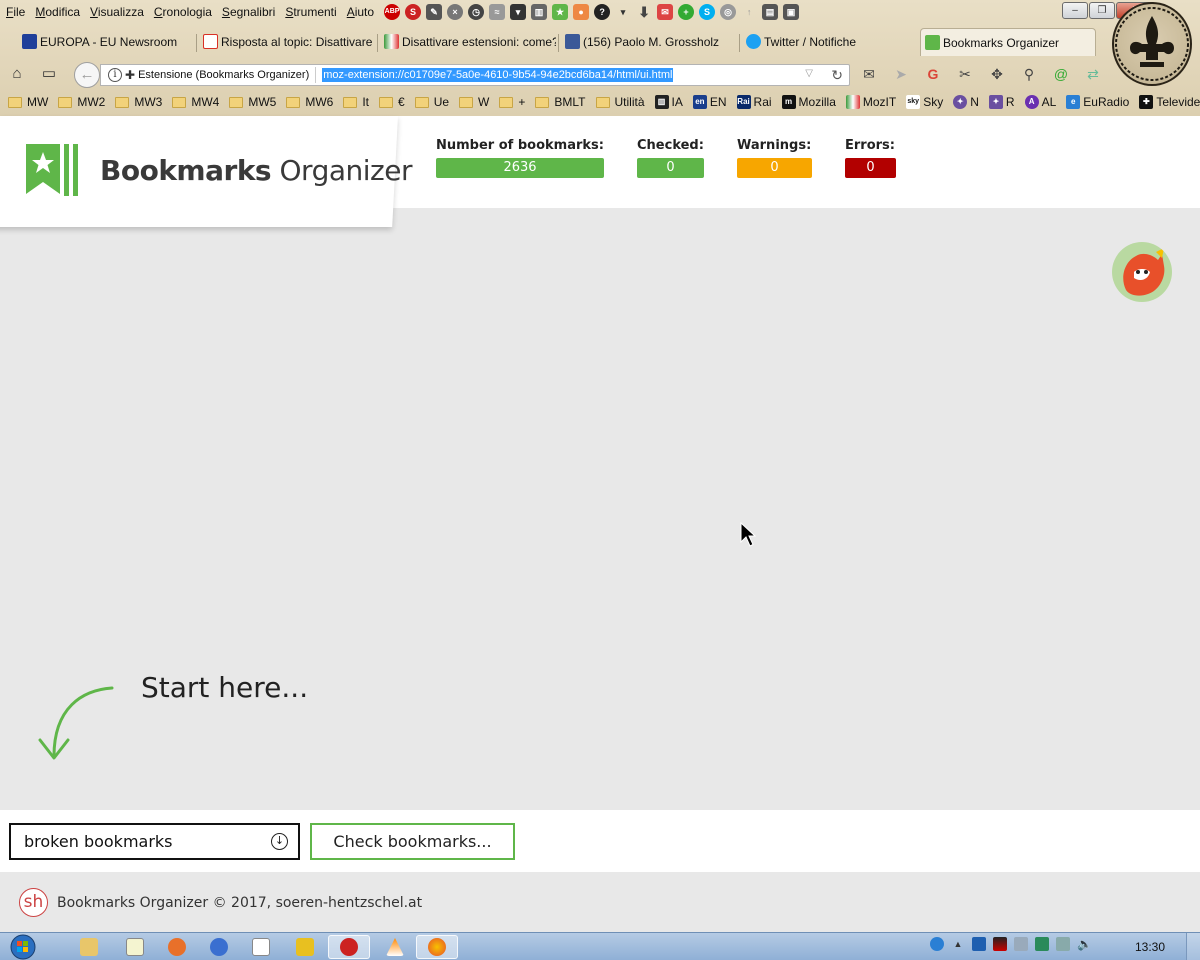  Describe the element at coordinates (1042, 944) in the screenshot. I see `update-icon` at that location.